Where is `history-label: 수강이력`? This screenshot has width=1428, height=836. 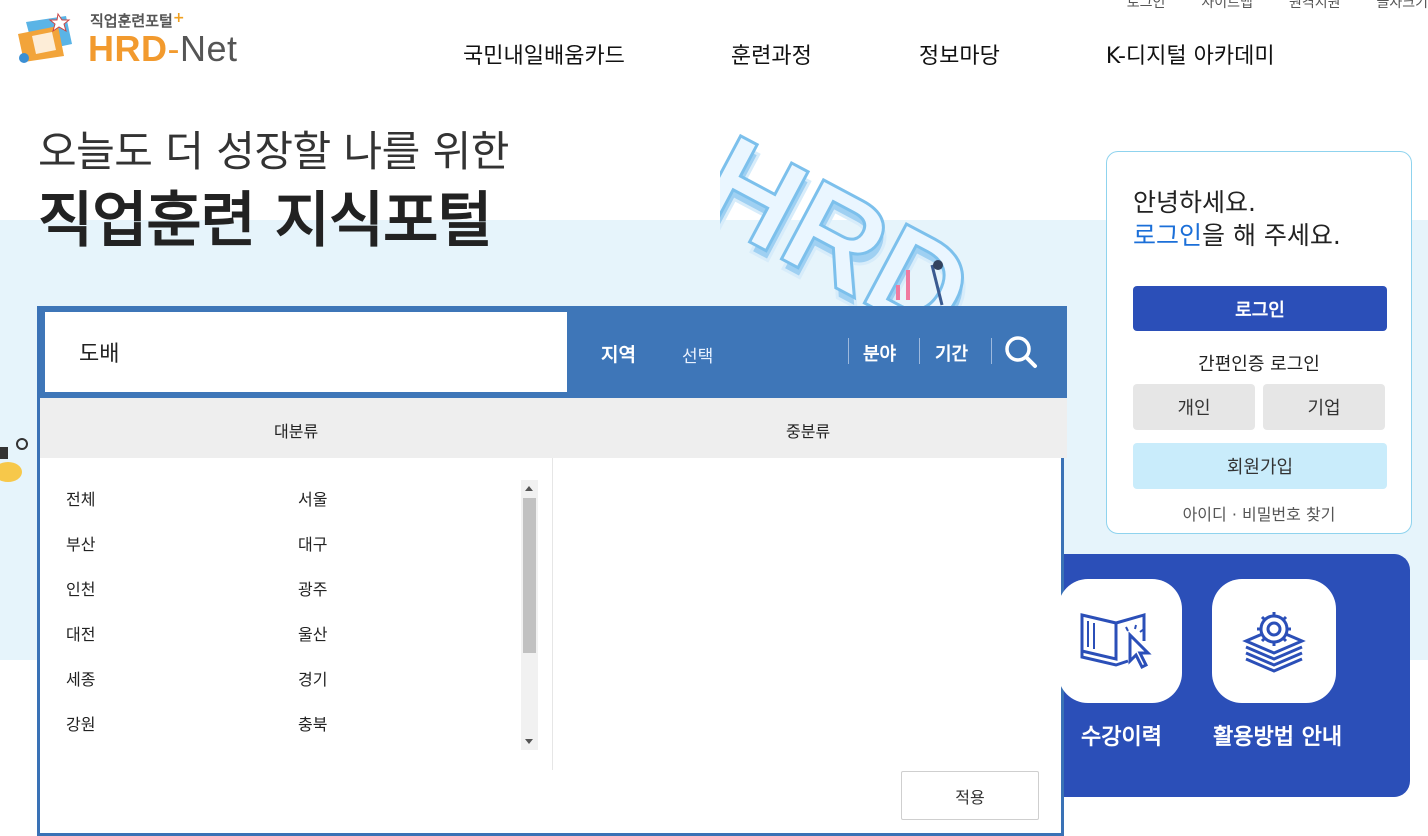
history-label: 수강이력 is located at coordinates (1121, 735).